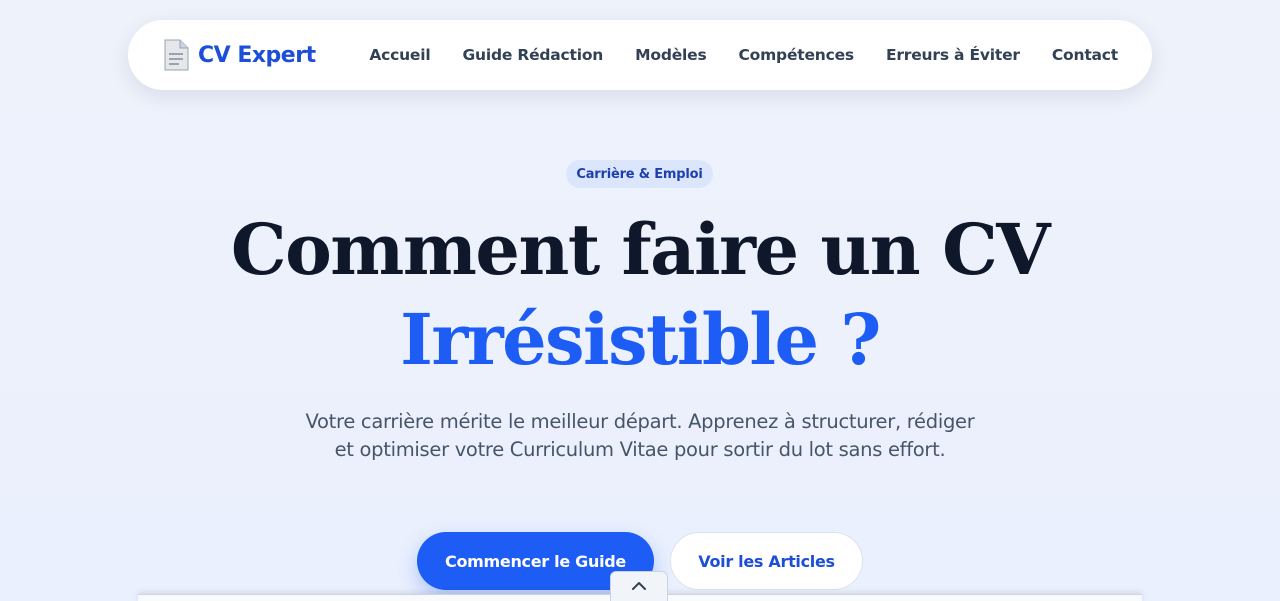 Image resolution: width=1280 pixels, height=601 pixels. I want to click on hero-title-line2: Irrésistible ?, so click(640, 339).